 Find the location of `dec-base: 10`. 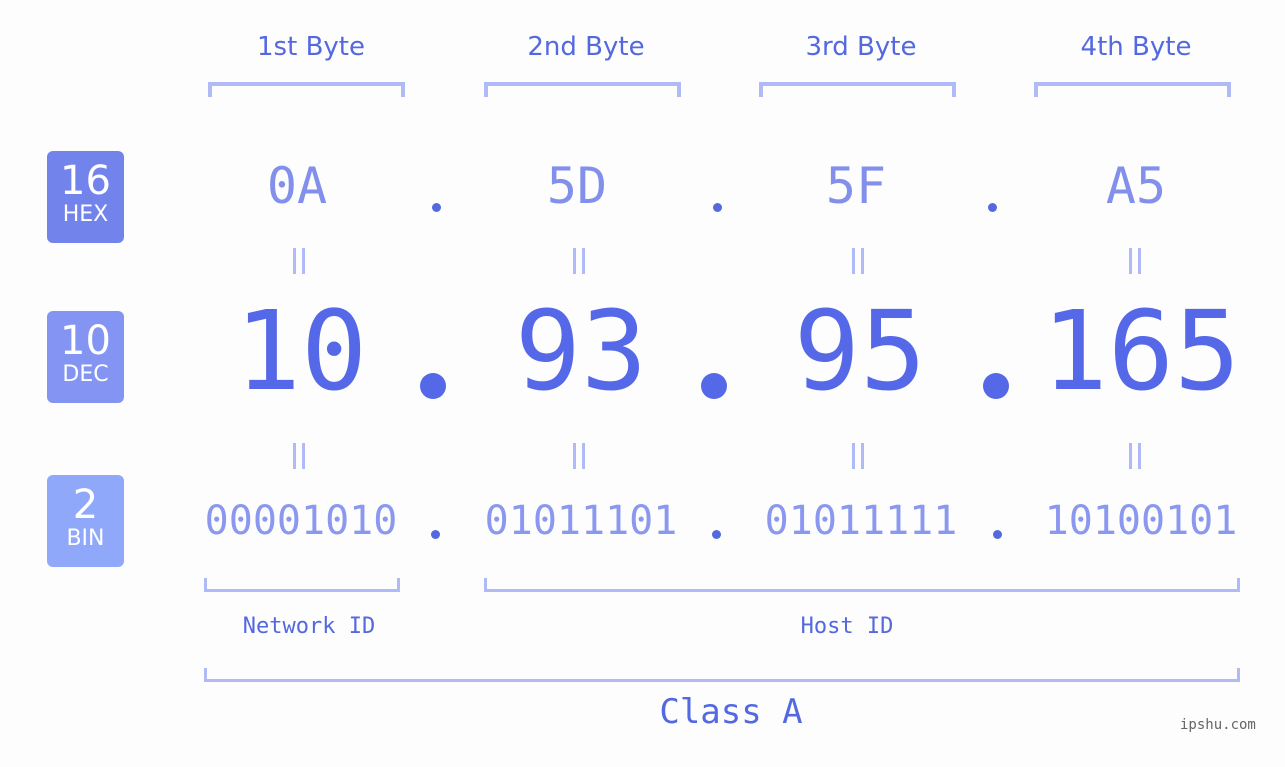

dec-base: 10 is located at coordinates (85, 341).